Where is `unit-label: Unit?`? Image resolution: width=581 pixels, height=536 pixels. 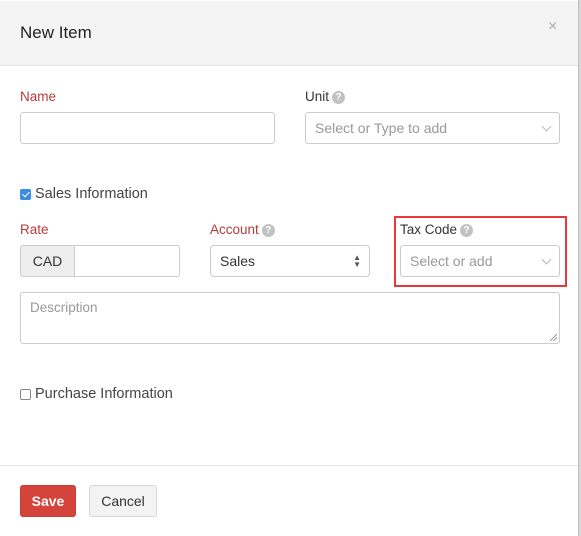 unit-label: Unit? is located at coordinates (325, 96).